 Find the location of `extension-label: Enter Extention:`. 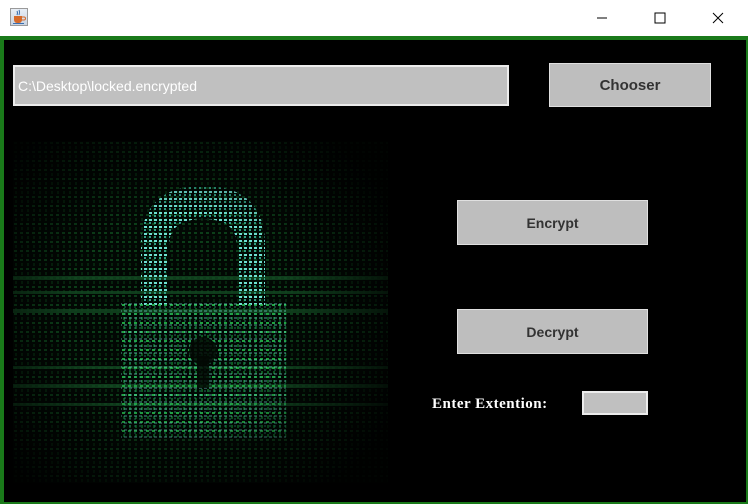

extension-label: Enter Extention: is located at coordinates (490, 404).